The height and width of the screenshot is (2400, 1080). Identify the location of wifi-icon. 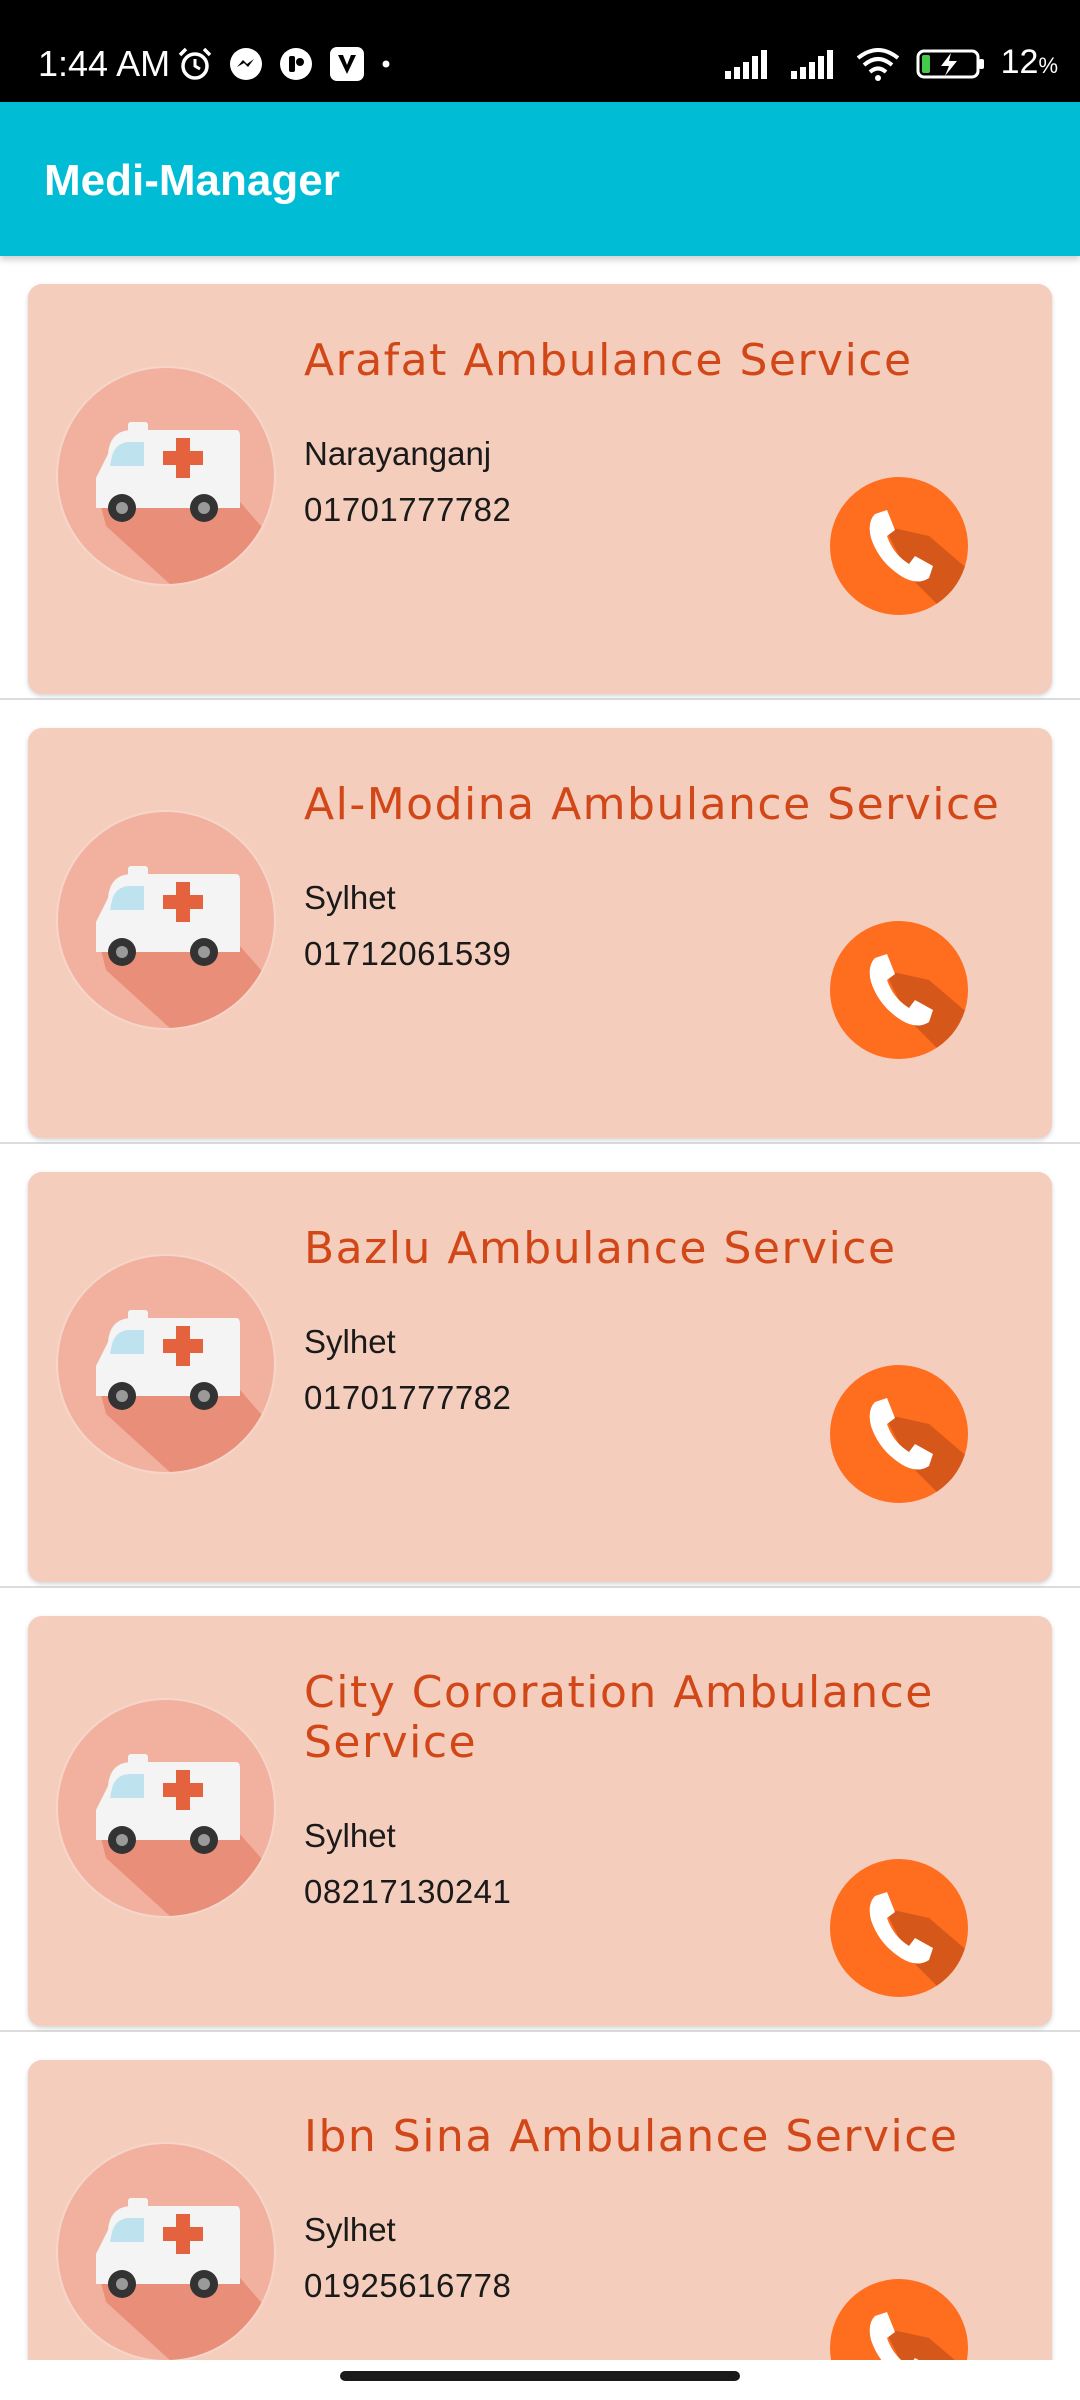
(877, 64).